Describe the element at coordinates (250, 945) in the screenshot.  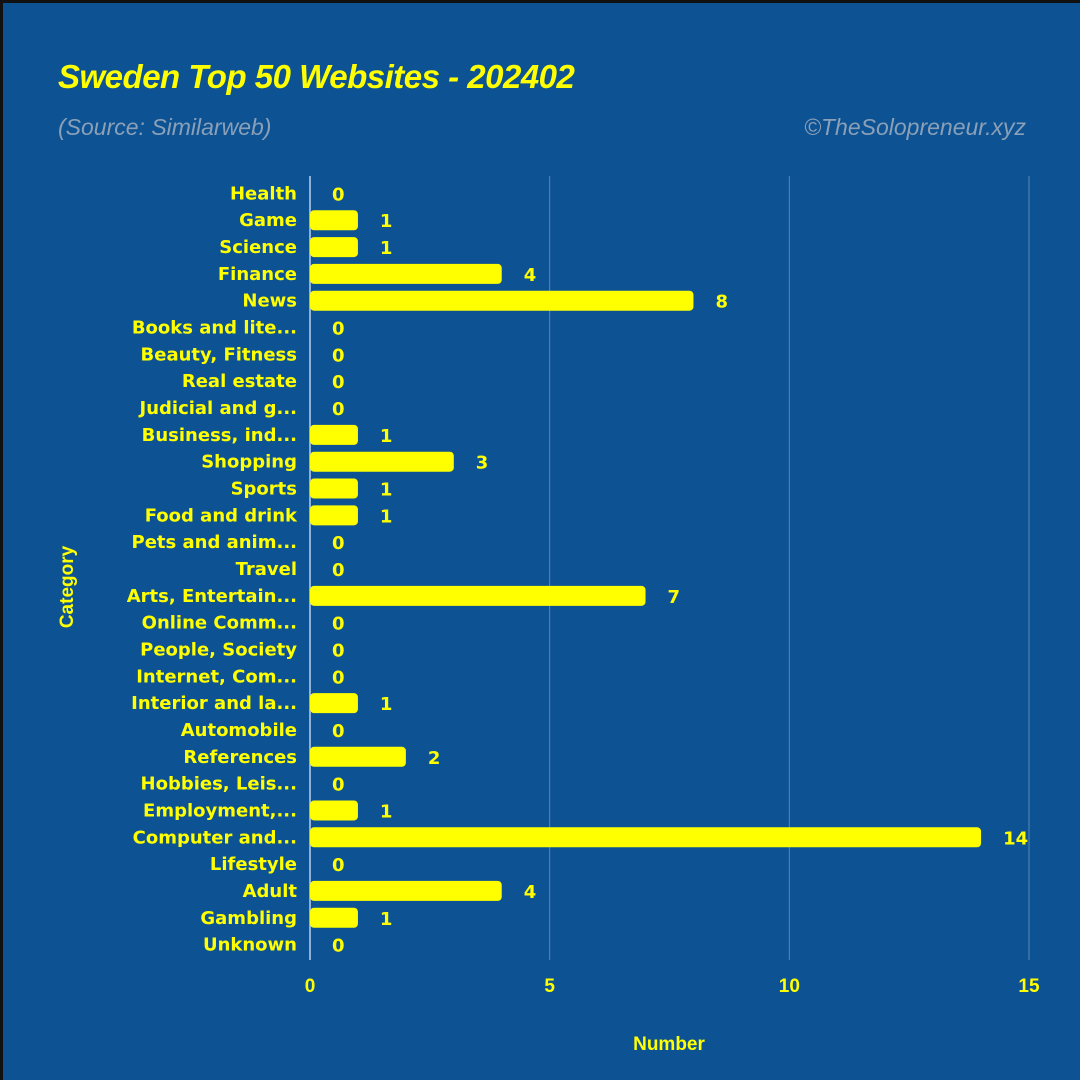
I see `category-label: Unknown` at that location.